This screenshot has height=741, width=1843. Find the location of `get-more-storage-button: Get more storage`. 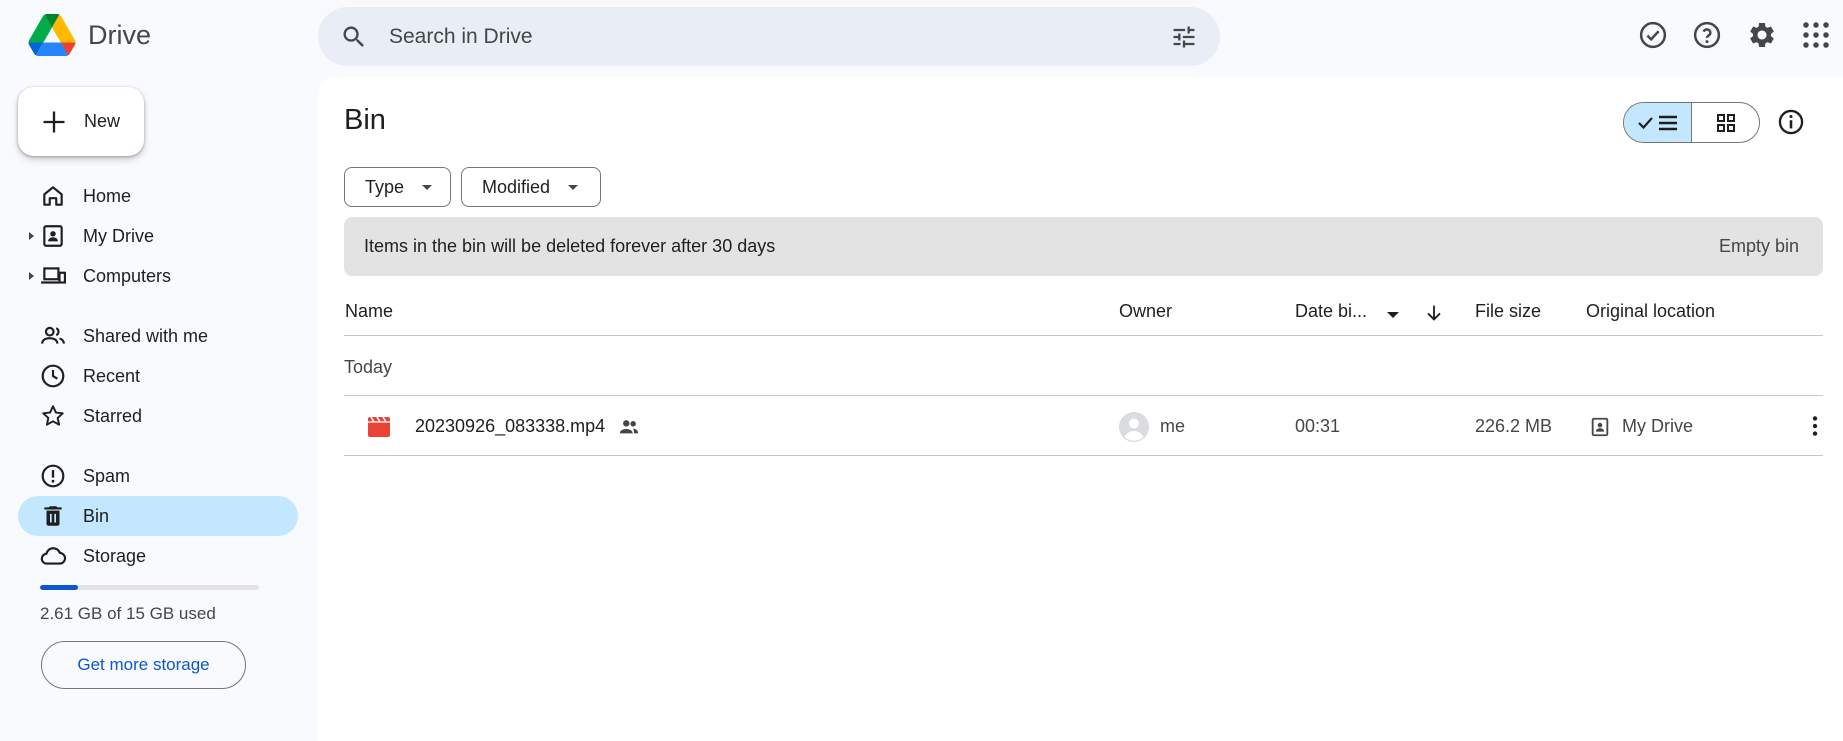

get-more-storage-button: Get more storage is located at coordinates (143, 665).